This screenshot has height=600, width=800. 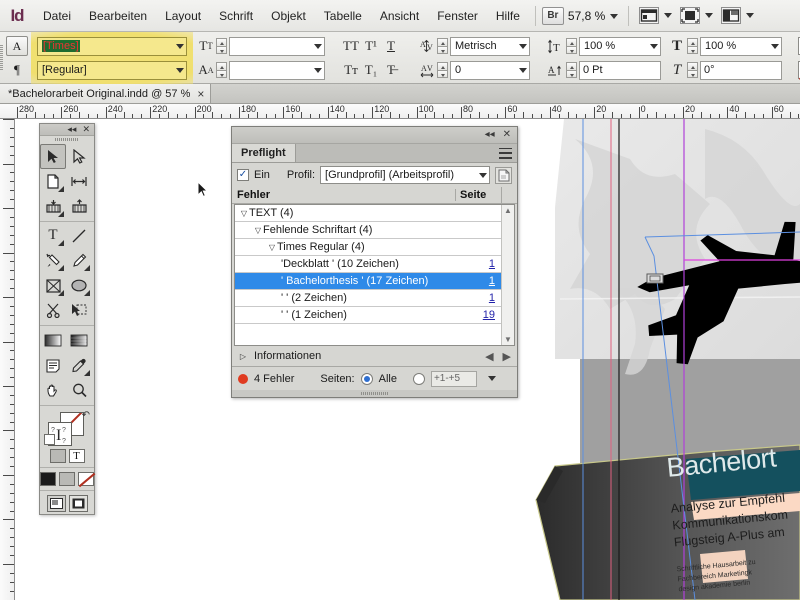 I want to click on scroll-up-icon: ▲, so click(x=508, y=210).